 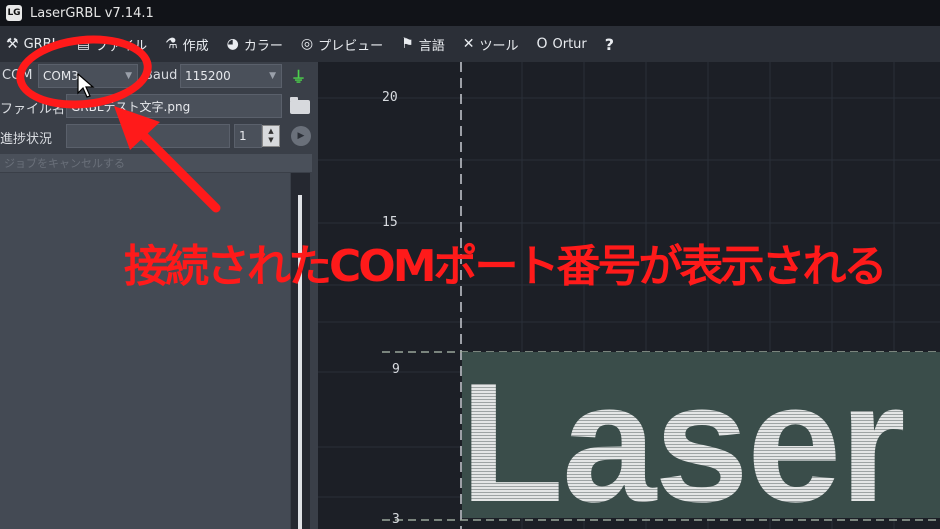 What do you see at coordinates (468, 44) in the screenshot?
I see `tools-icon: ✕` at bounding box center [468, 44].